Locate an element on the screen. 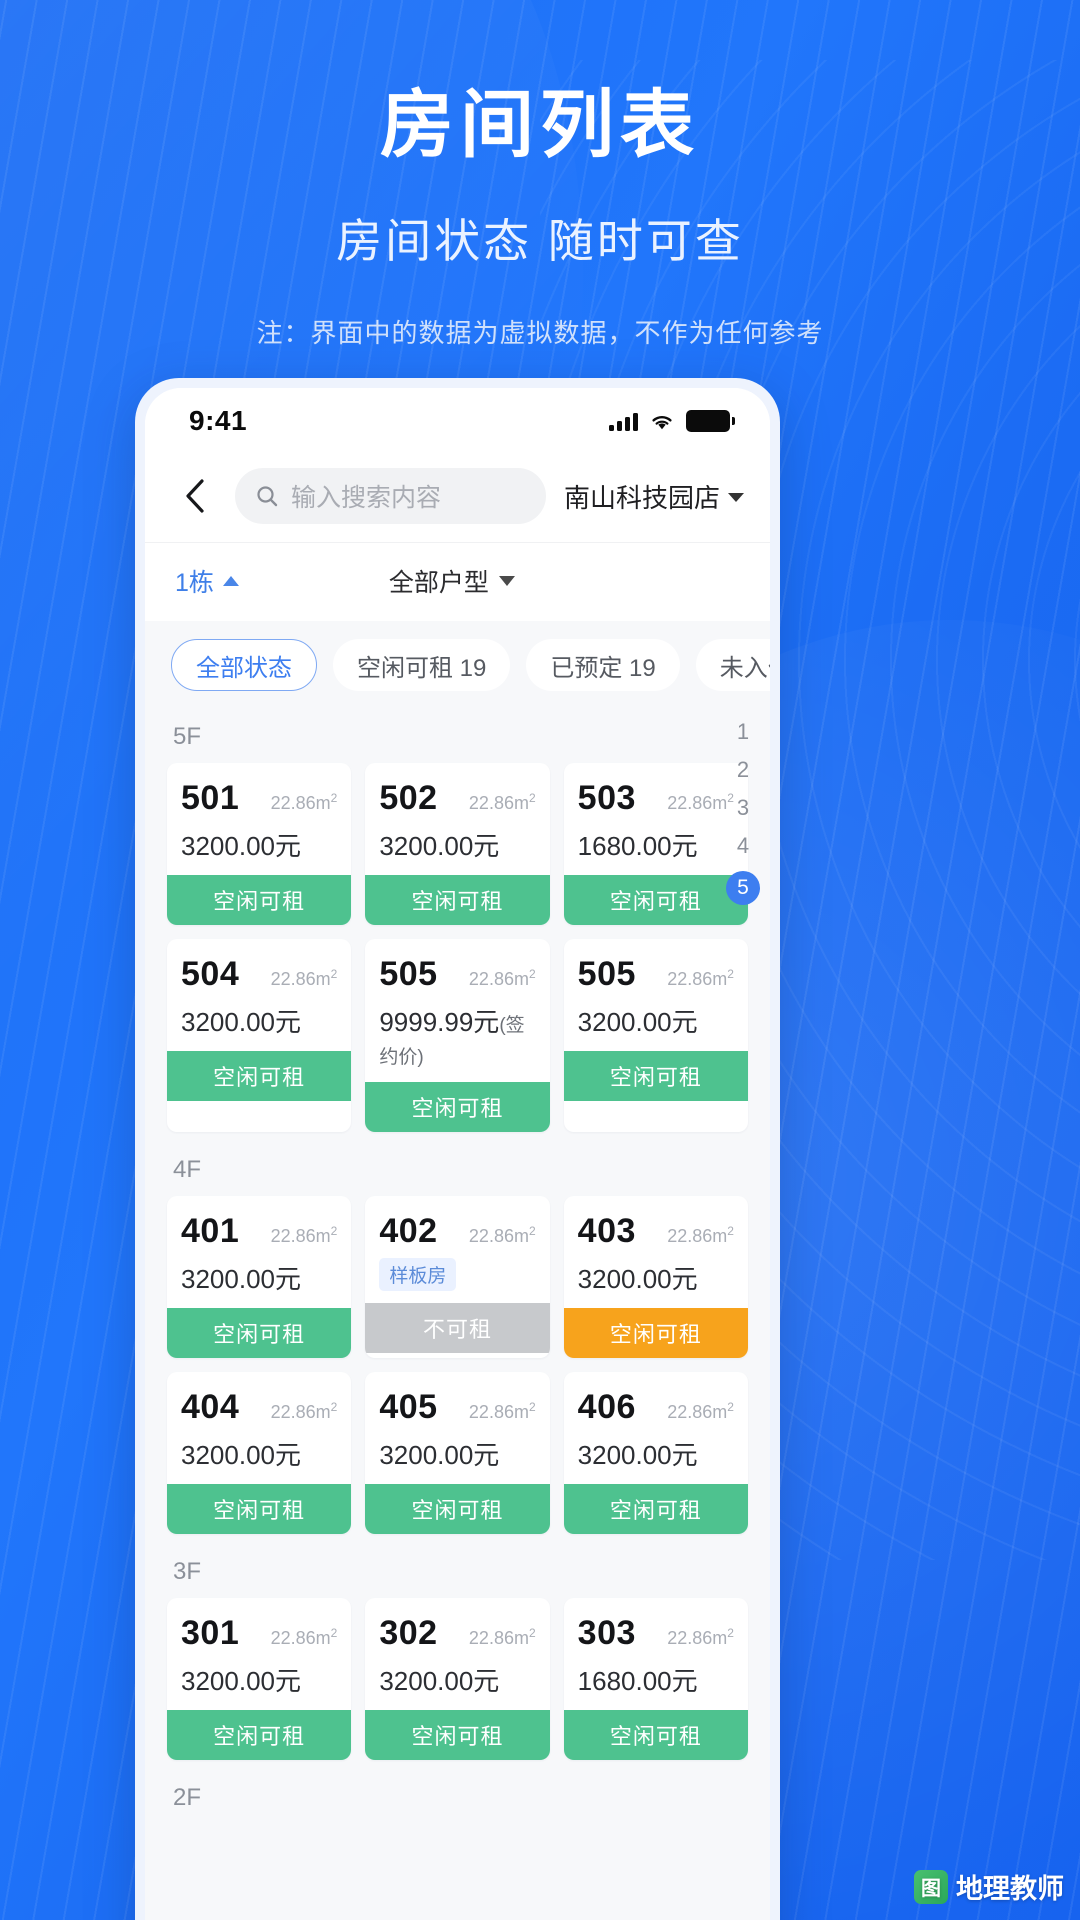  store-name-label: 南山科技园店 is located at coordinates (641, 497).